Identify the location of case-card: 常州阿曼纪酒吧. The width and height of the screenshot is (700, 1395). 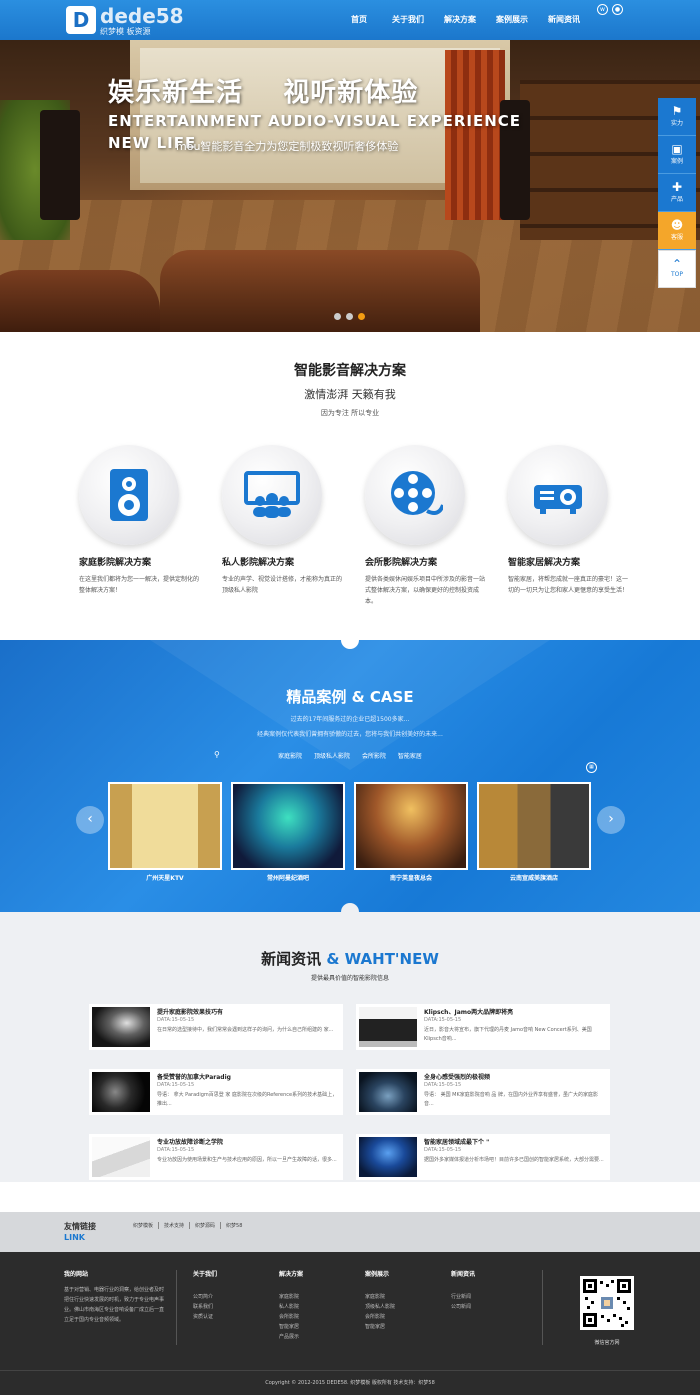
(288, 832).